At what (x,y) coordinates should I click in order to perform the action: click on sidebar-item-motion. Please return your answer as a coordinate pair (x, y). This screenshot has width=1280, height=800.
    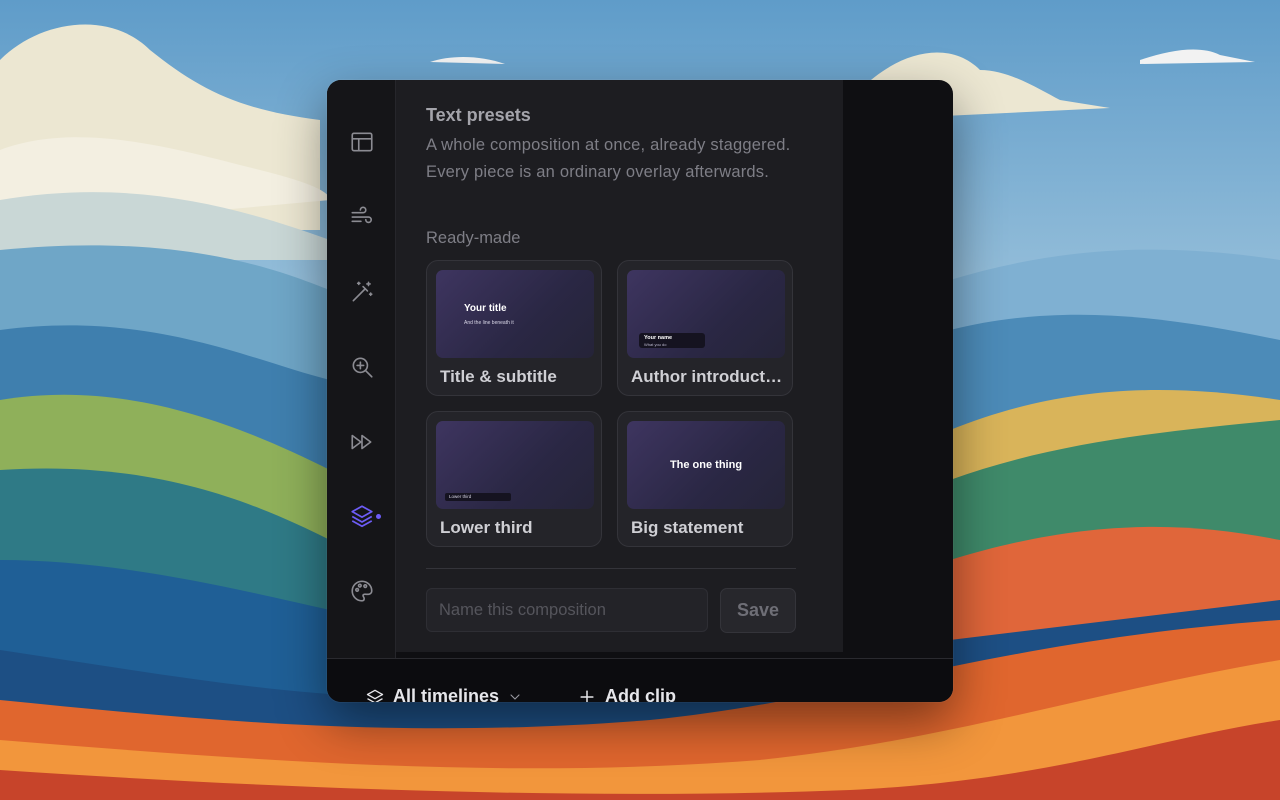
    Looking at the image, I should click on (362, 217).